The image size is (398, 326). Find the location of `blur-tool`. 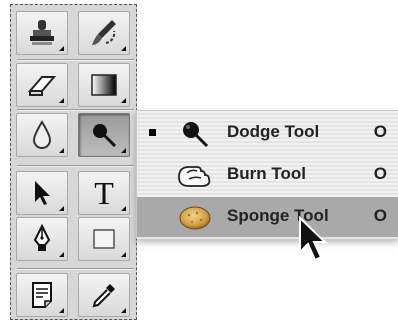

blur-tool is located at coordinates (42, 135).